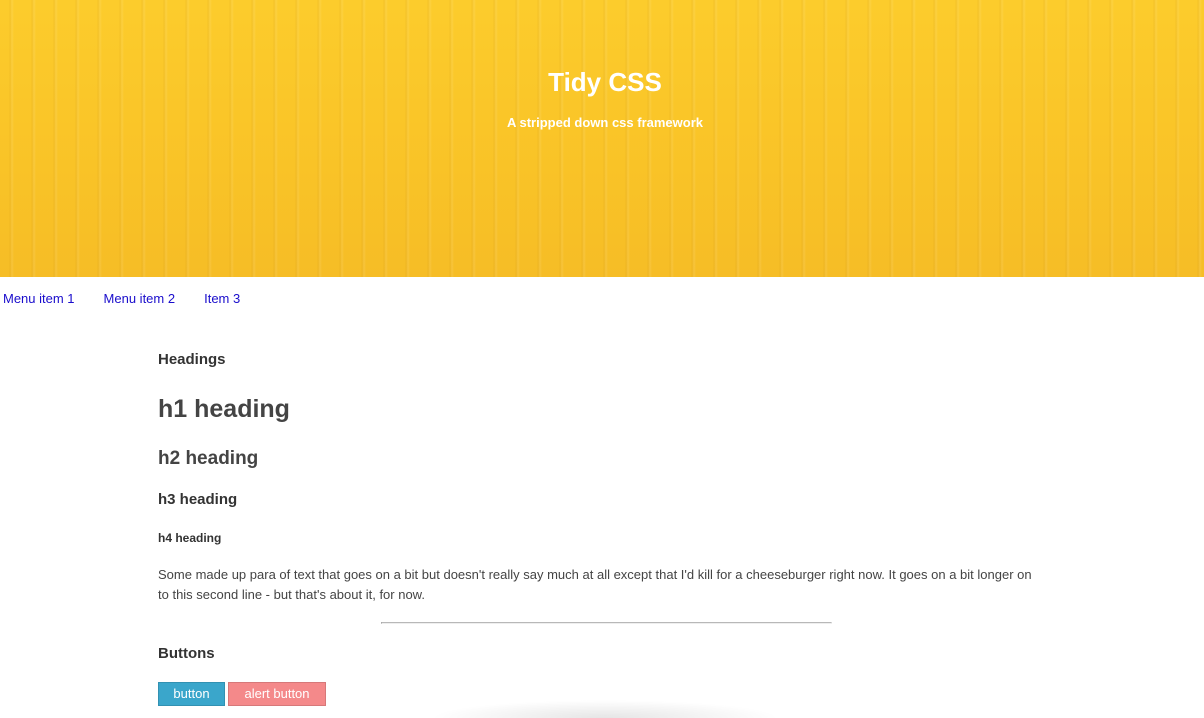 The width and height of the screenshot is (1204, 718). I want to click on primary-button: button, so click(191, 694).